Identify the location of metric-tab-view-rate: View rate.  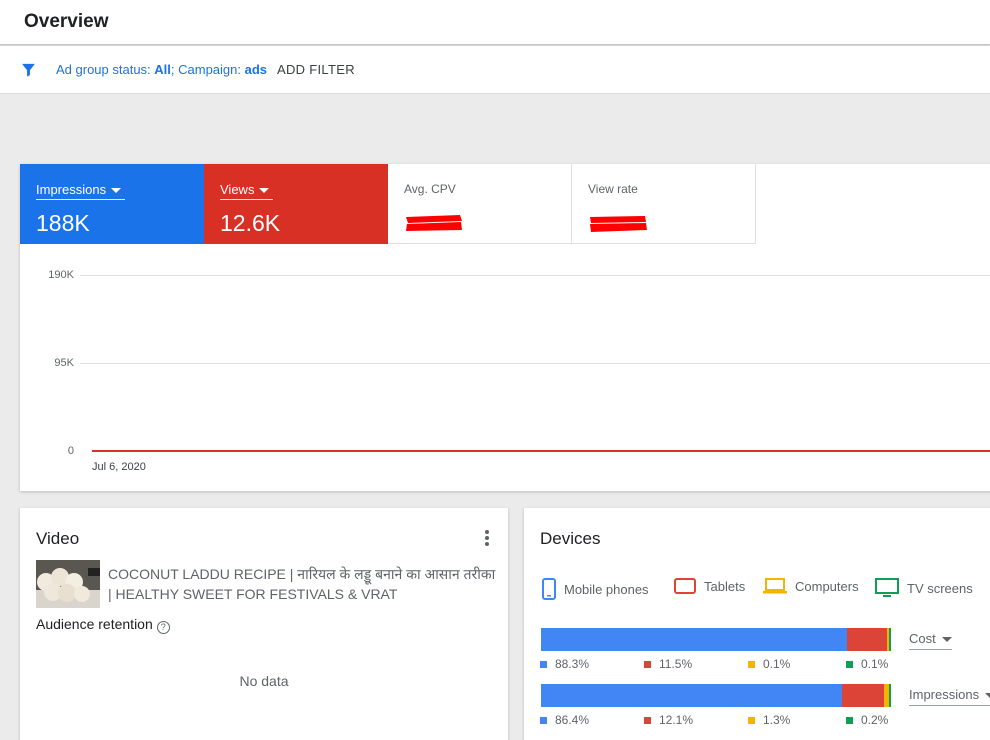
(664, 204).